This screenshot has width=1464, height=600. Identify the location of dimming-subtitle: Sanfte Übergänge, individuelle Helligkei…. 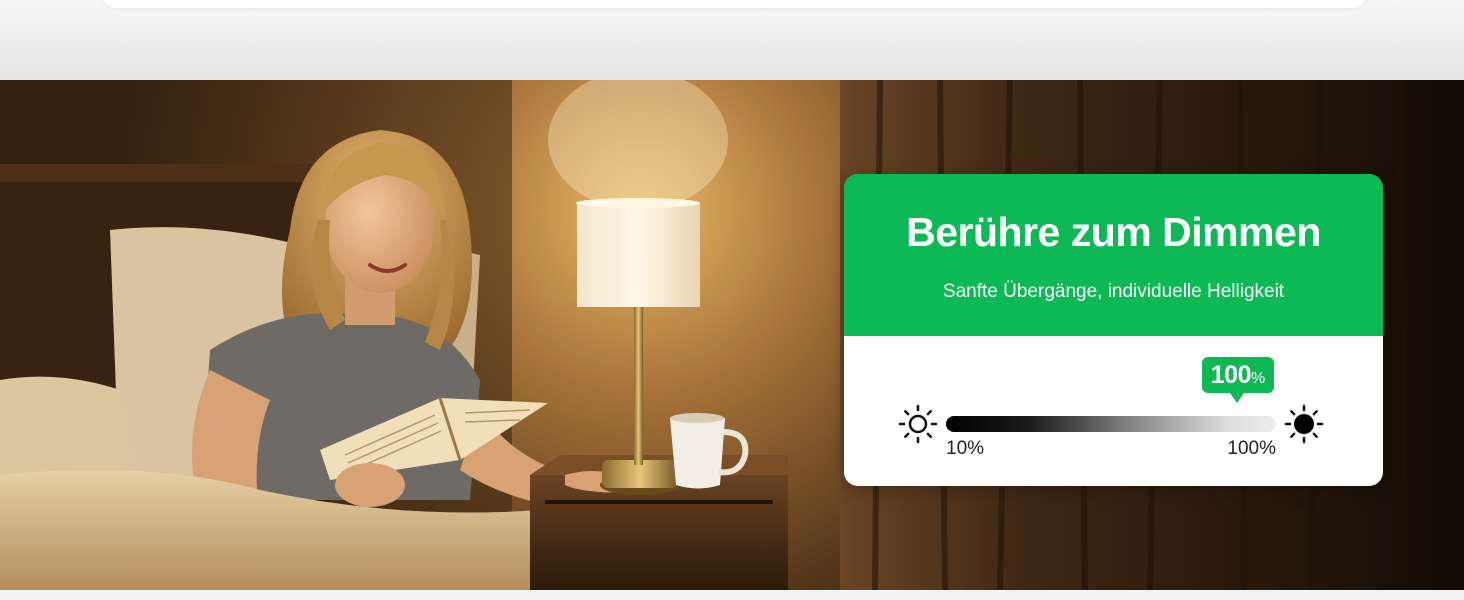
(1113, 291).